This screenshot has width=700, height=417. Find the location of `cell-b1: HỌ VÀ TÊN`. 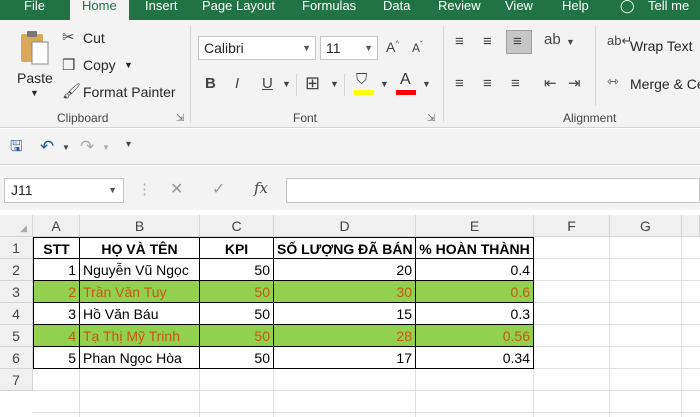

cell-b1: HỌ VÀ TÊN is located at coordinates (140, 248).